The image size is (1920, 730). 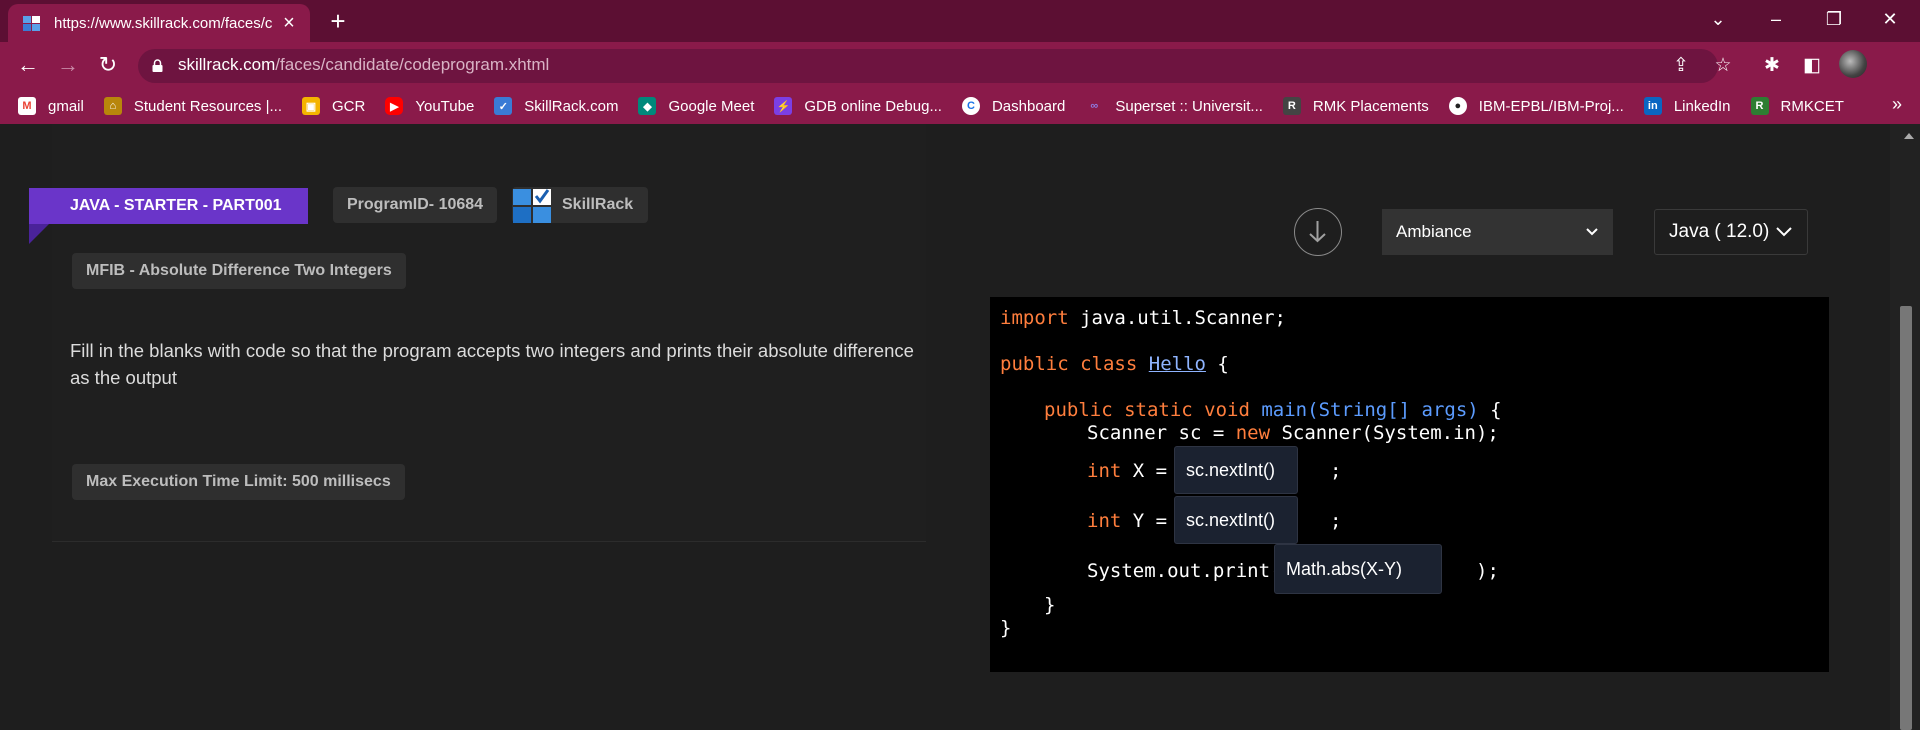 I want to click on restore-icon: ❐, so click(x=1834, y=19).